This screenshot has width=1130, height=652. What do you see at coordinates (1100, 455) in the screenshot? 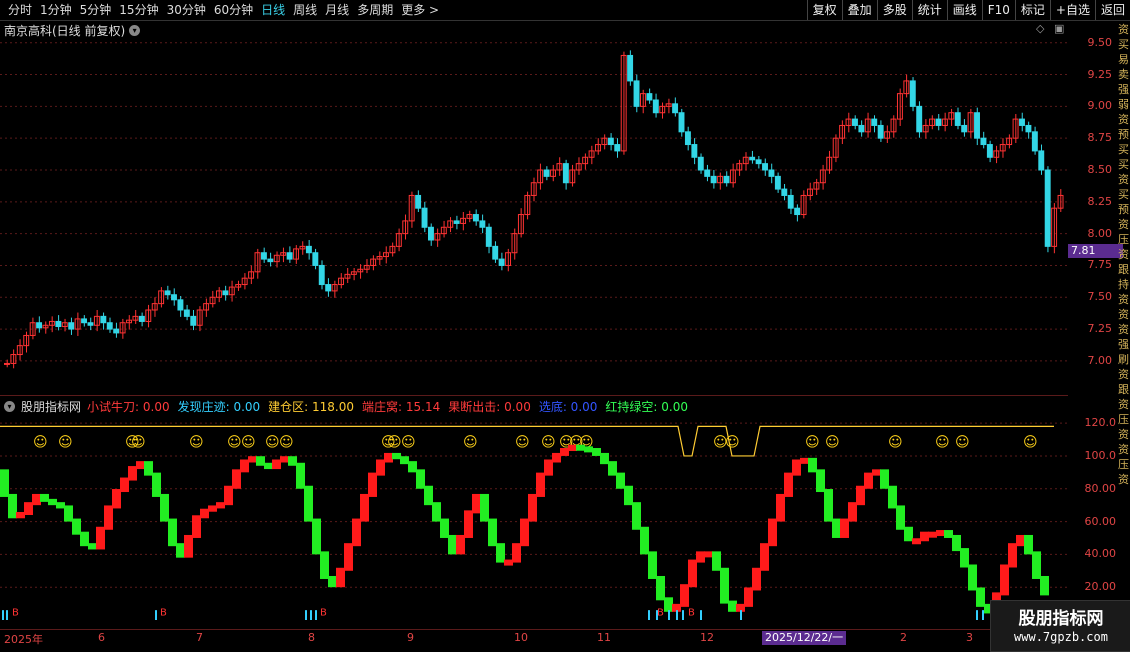
I see `osc-tick: 100.0` at bounding box center [1100, 455].